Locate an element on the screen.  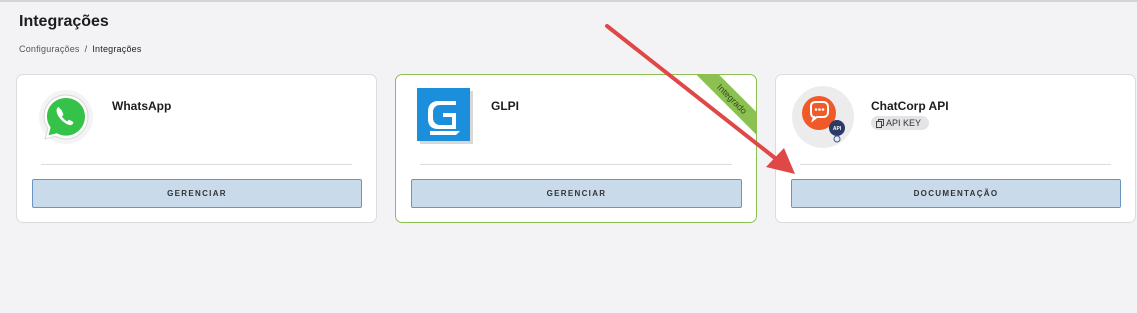
copy-icon is located at coordinates (880, 123).